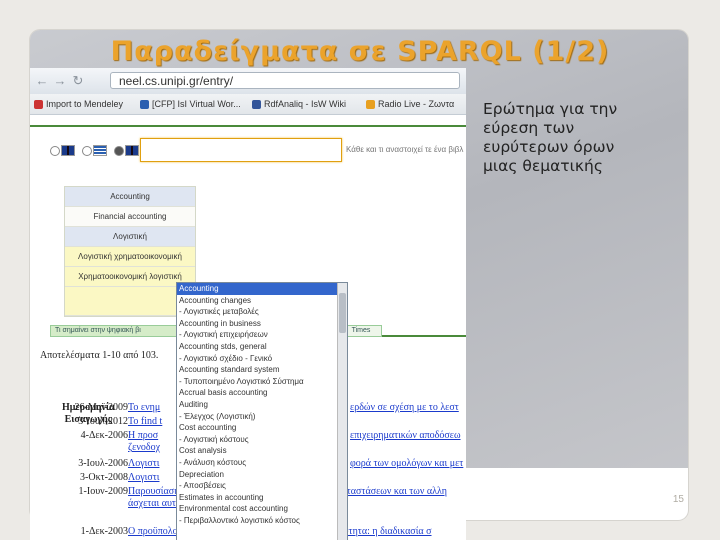  Describe the element at coordinates (262, 347) in the screenshot. I see `dropdown-item: Accounting stds, general` at that location.